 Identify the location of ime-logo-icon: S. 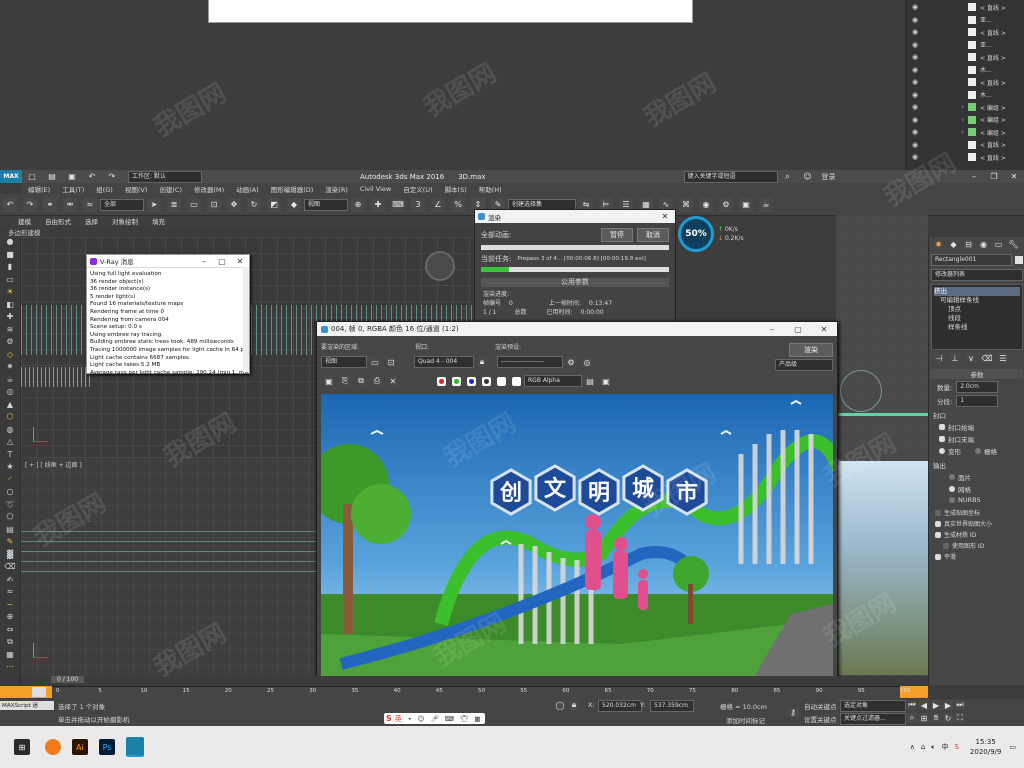
(389, 718).